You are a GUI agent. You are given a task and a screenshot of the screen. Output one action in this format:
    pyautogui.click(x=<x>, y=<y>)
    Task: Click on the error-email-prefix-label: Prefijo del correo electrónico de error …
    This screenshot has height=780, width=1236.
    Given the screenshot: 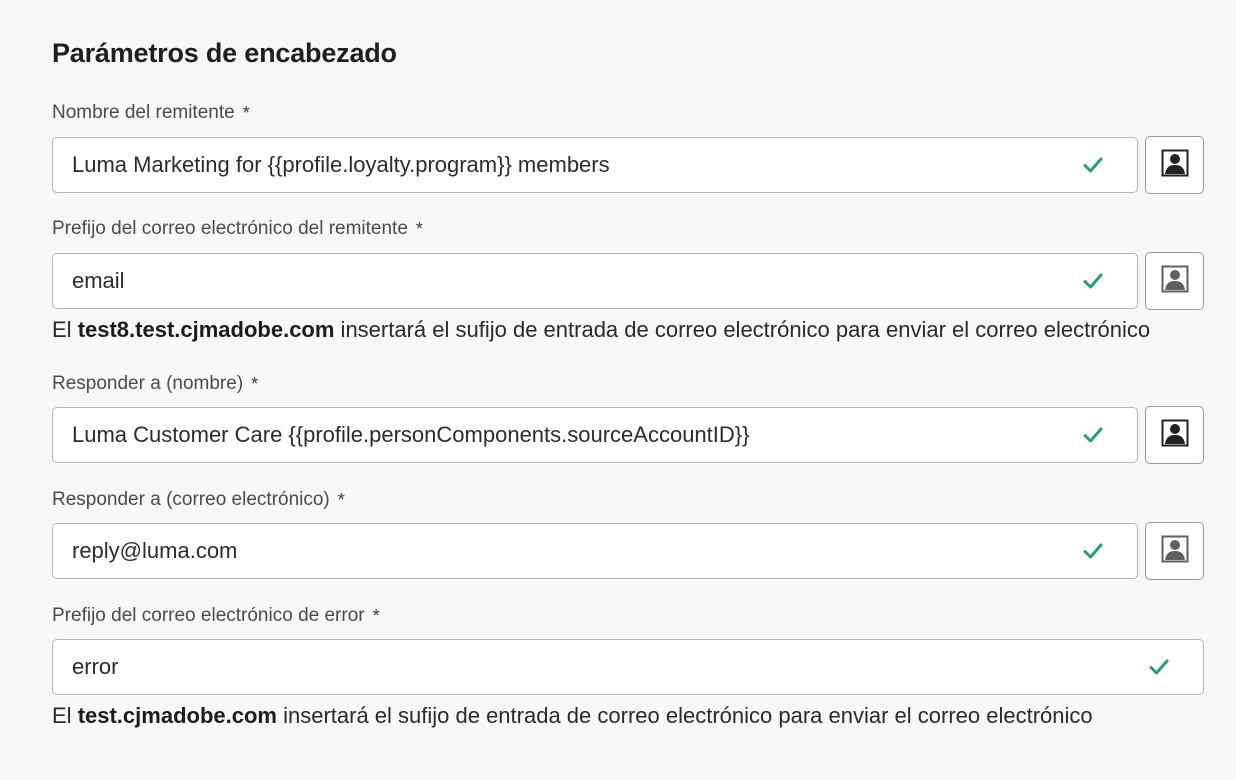 What is the action you would take?
    pyautogui.click(x=216, y=616)
    